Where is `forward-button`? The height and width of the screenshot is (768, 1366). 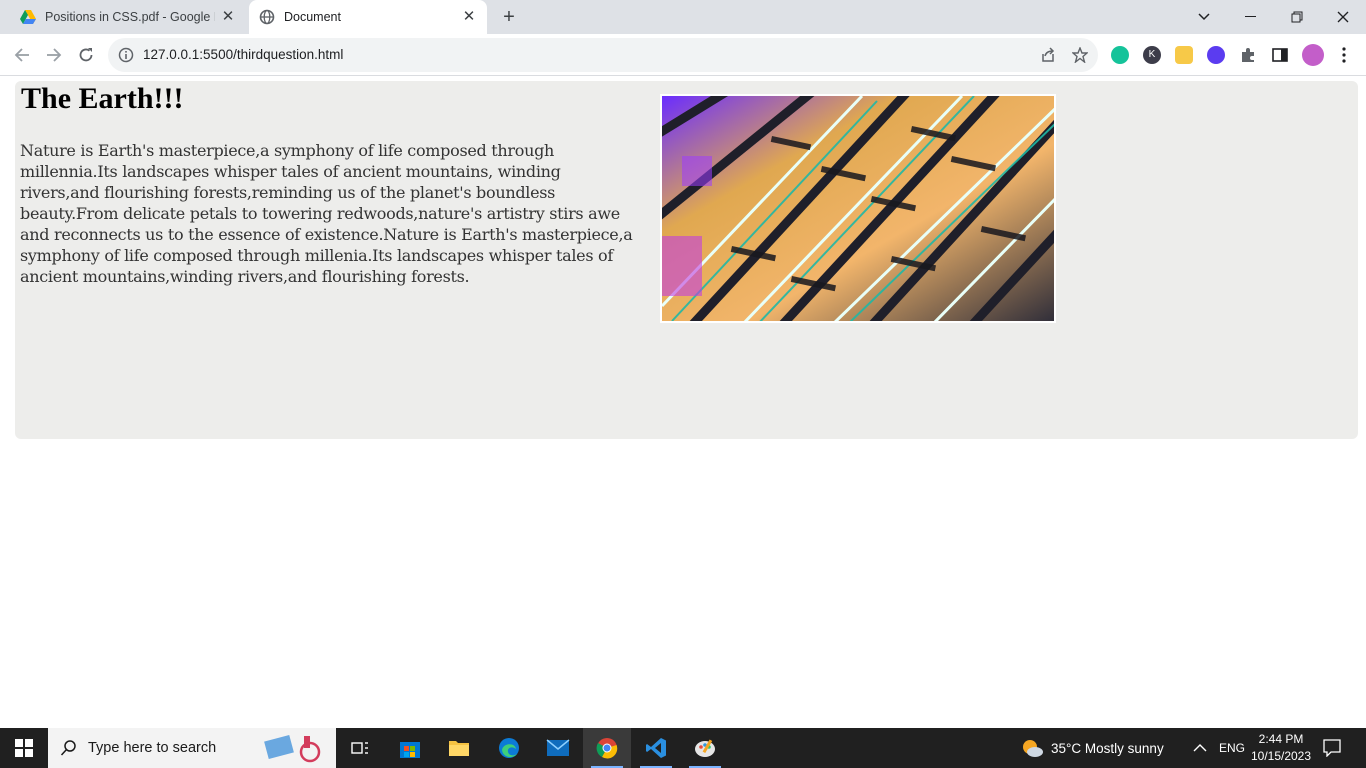 forward-button is located at coordinates (54, 55).